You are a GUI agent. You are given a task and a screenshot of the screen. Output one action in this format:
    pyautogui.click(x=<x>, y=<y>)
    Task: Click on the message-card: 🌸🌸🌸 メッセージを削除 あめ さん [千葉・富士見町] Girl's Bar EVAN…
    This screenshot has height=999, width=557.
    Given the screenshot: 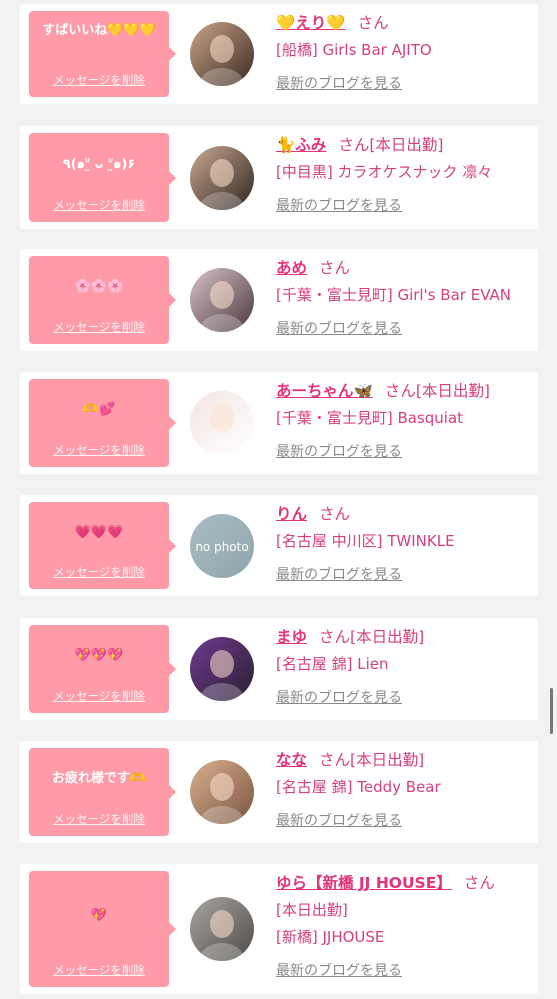 What is the action you would take?
    pyautogui.click(x=279, y=300)
    